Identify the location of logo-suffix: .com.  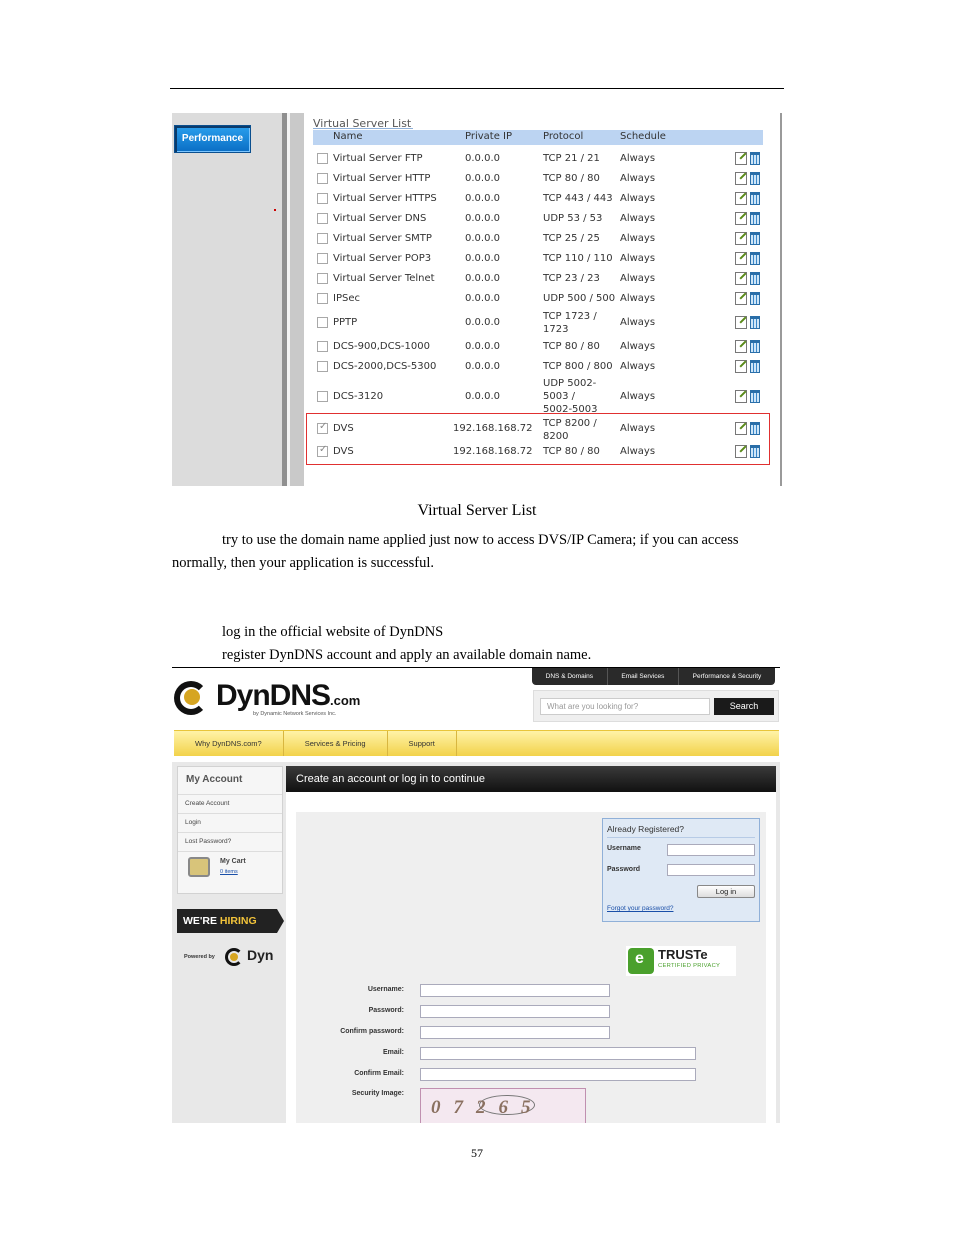
(345, 700).